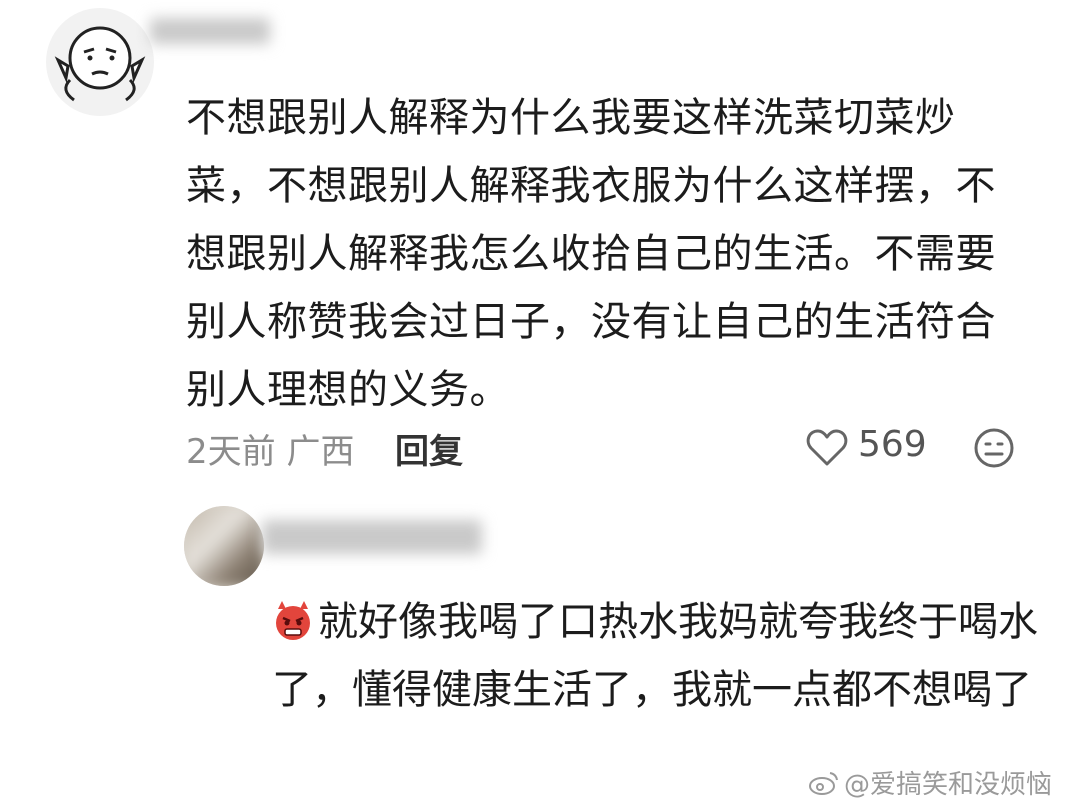  I want to click on shrug-face-icon, so click(100, 64).